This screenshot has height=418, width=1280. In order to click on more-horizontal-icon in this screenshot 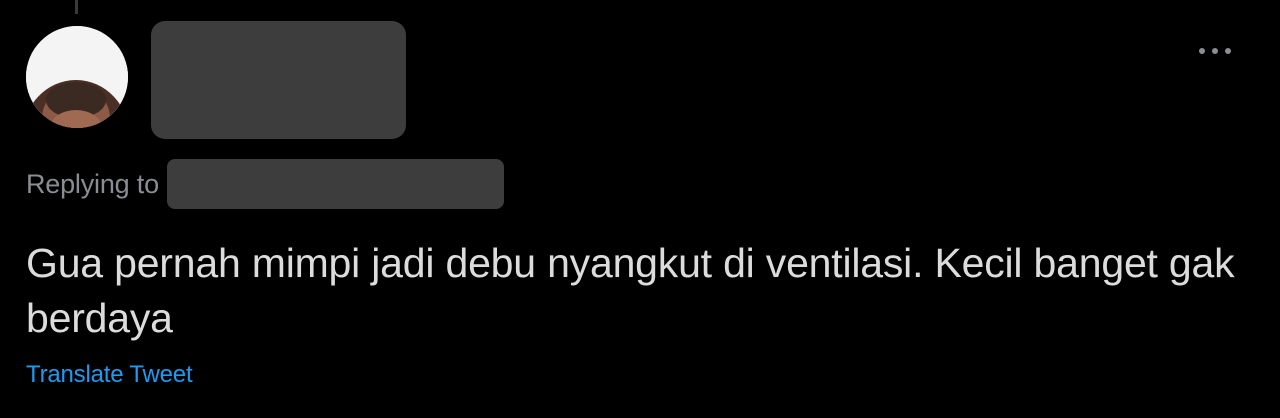, I will do `click(1215, 51)`.